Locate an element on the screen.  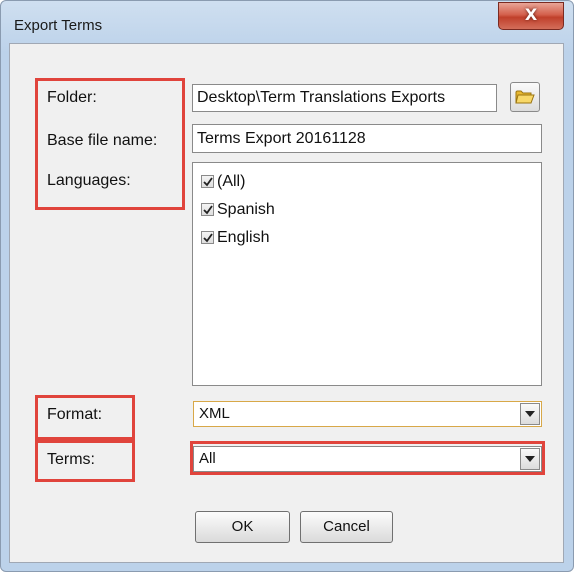
base-file-name-label: Base file name: is located at coordinates (102, 140).